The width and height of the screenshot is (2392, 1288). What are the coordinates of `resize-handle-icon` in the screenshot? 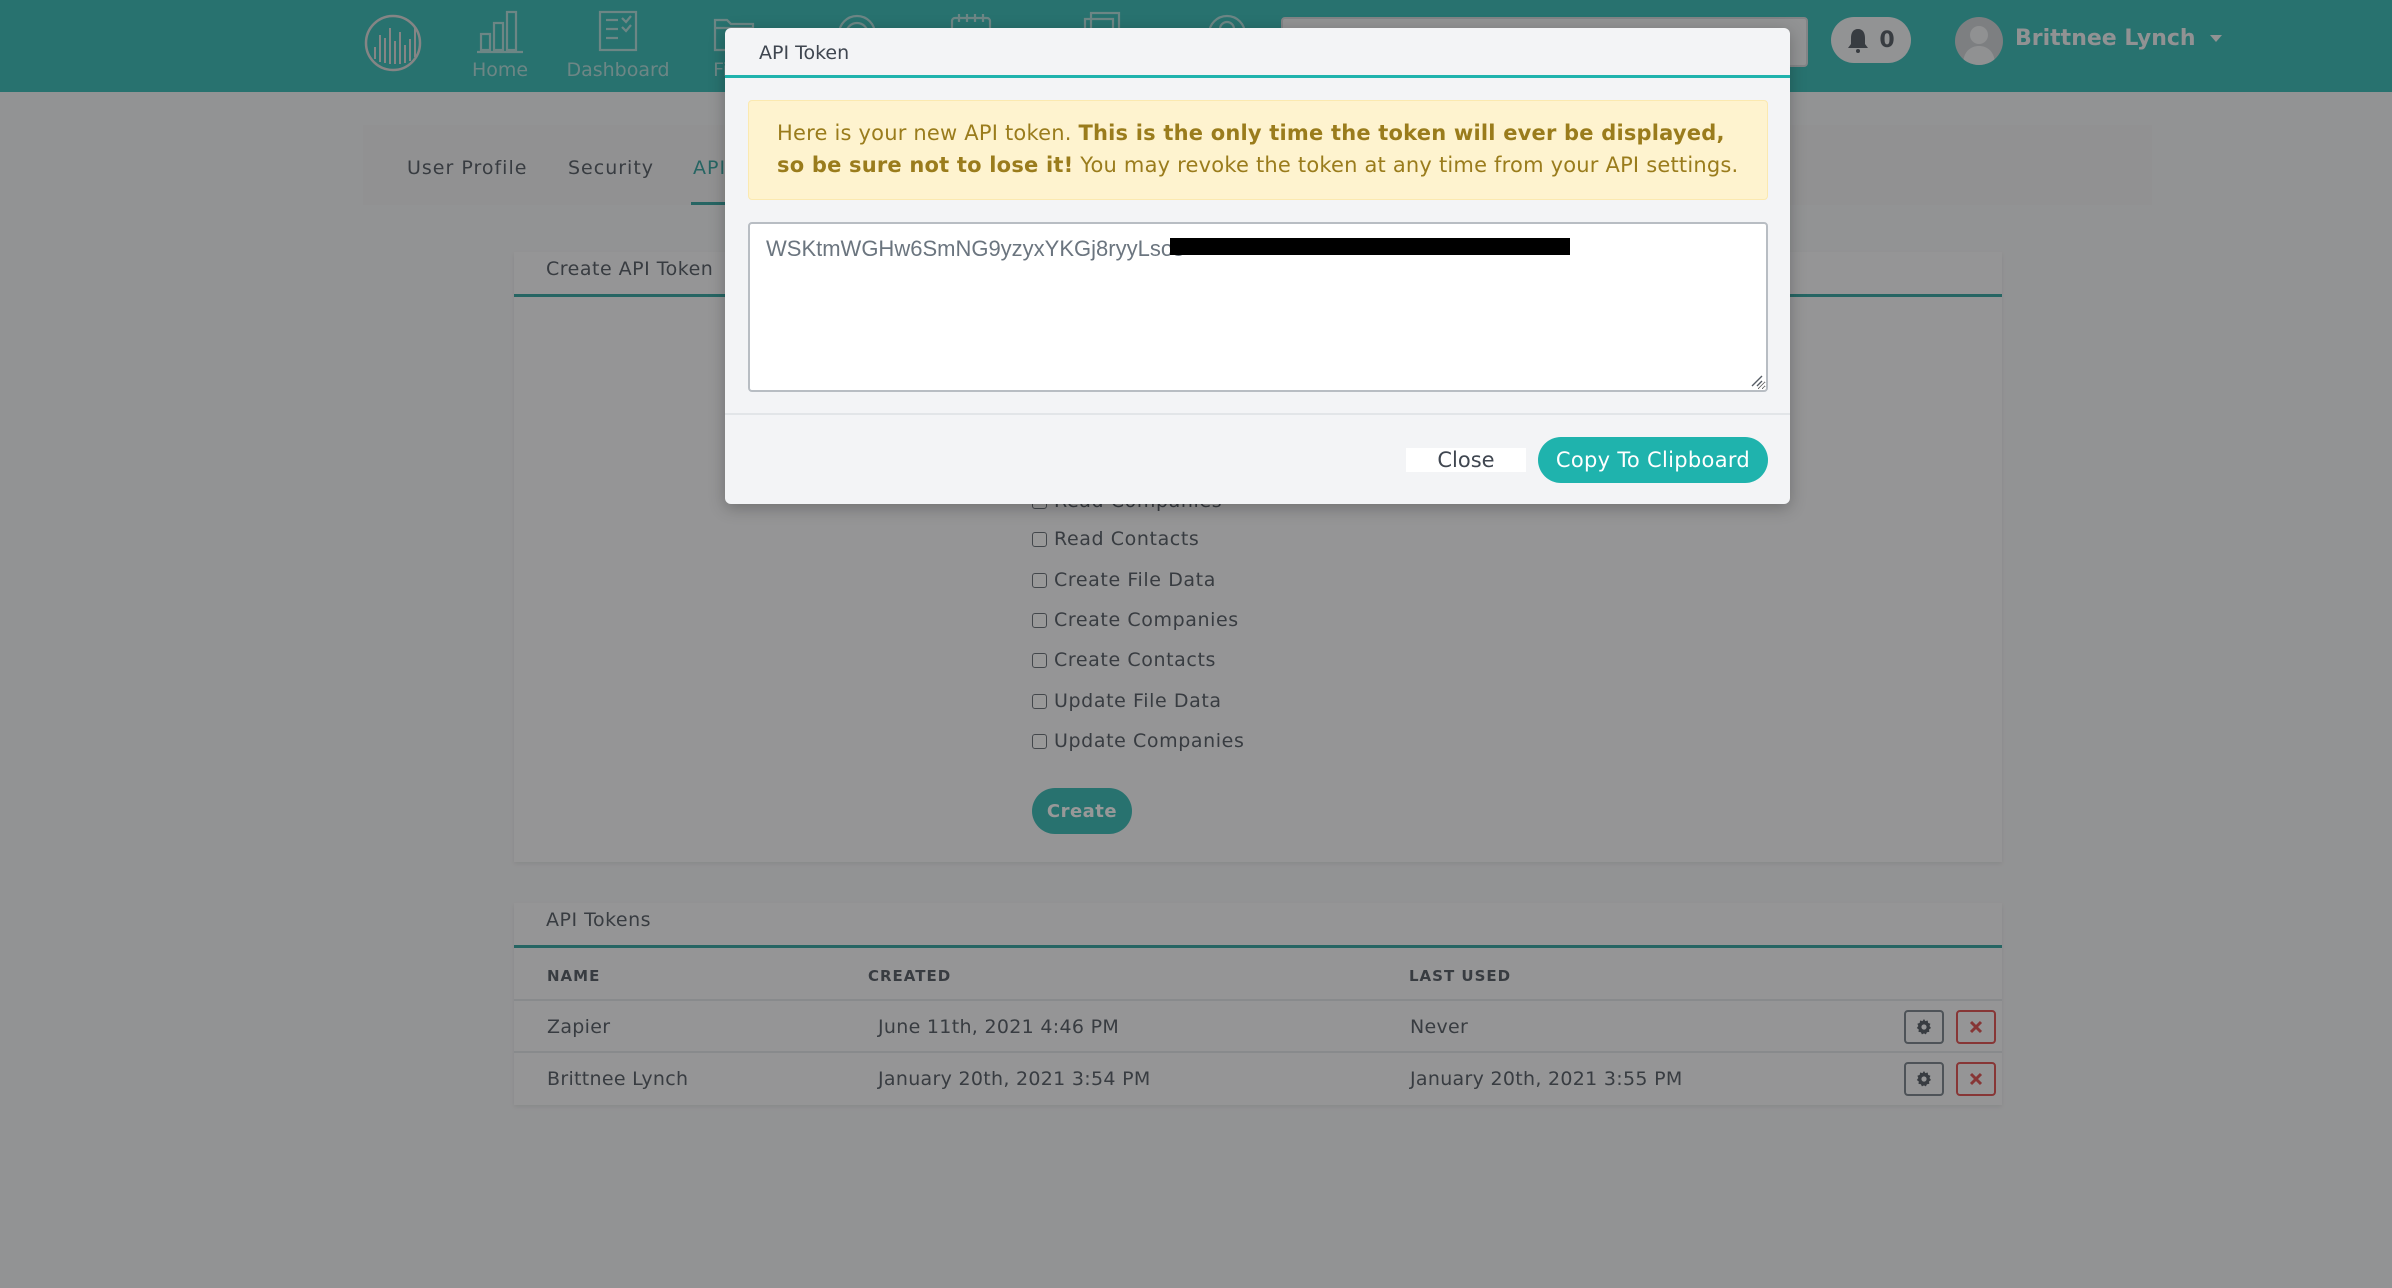 It's located at (1756, 380).